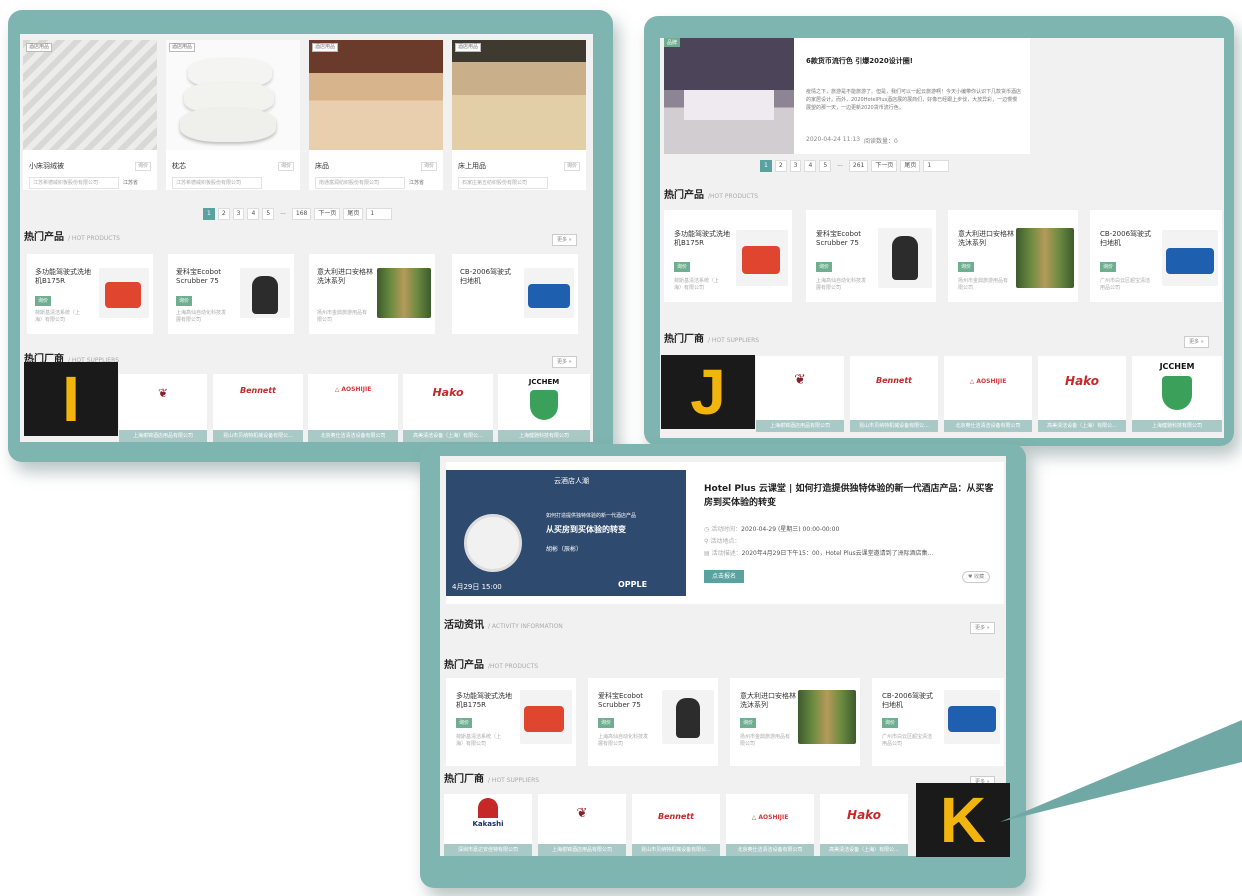 Image resolution: width=1242 pixels, height=896 pixels. Describe the element at coordinates (544, 405) in the screenshot. I see `jc-shield-icon` at that location.